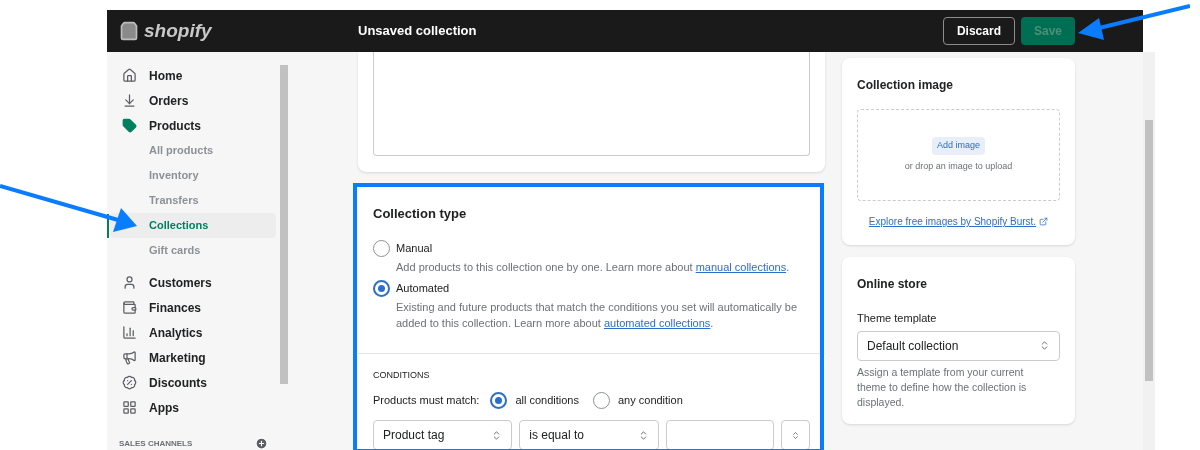 The image size is (1200, 450). Describe the element at coordinates (420, 214) in the screenshot. I see `card-title: Collection type` at that location.